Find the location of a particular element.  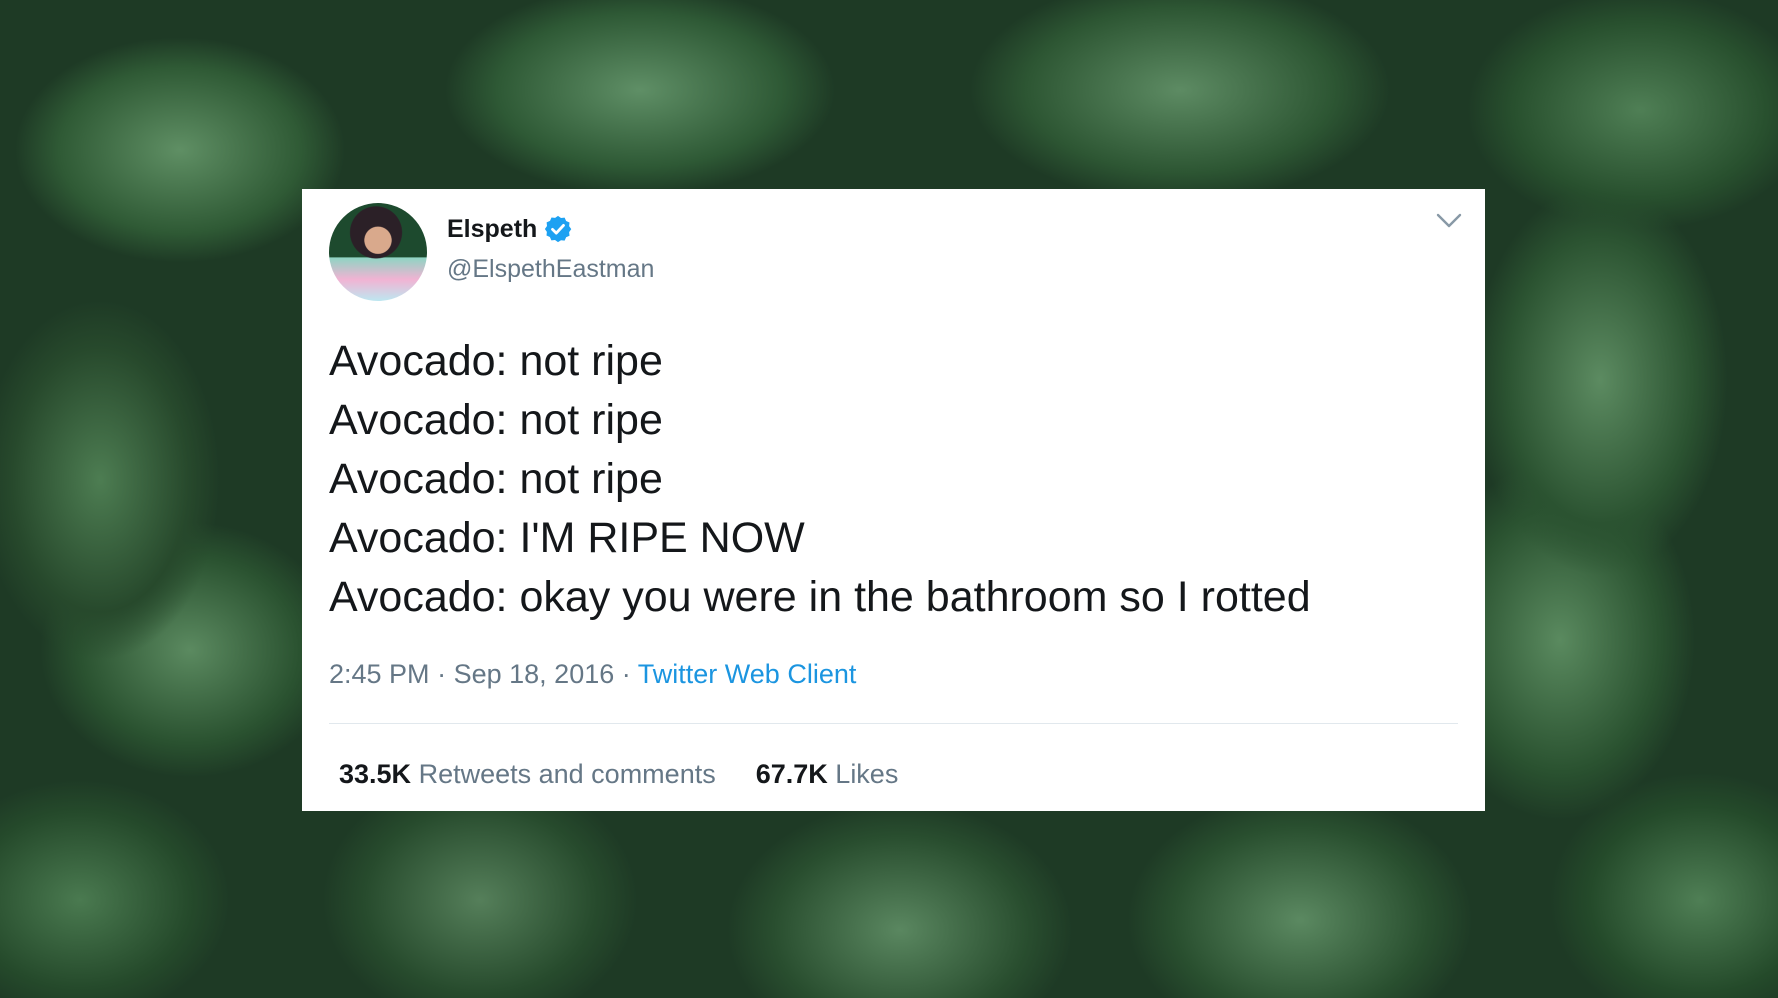

likes-stat: 67.7K Likes is located at coordinates (827, 774).